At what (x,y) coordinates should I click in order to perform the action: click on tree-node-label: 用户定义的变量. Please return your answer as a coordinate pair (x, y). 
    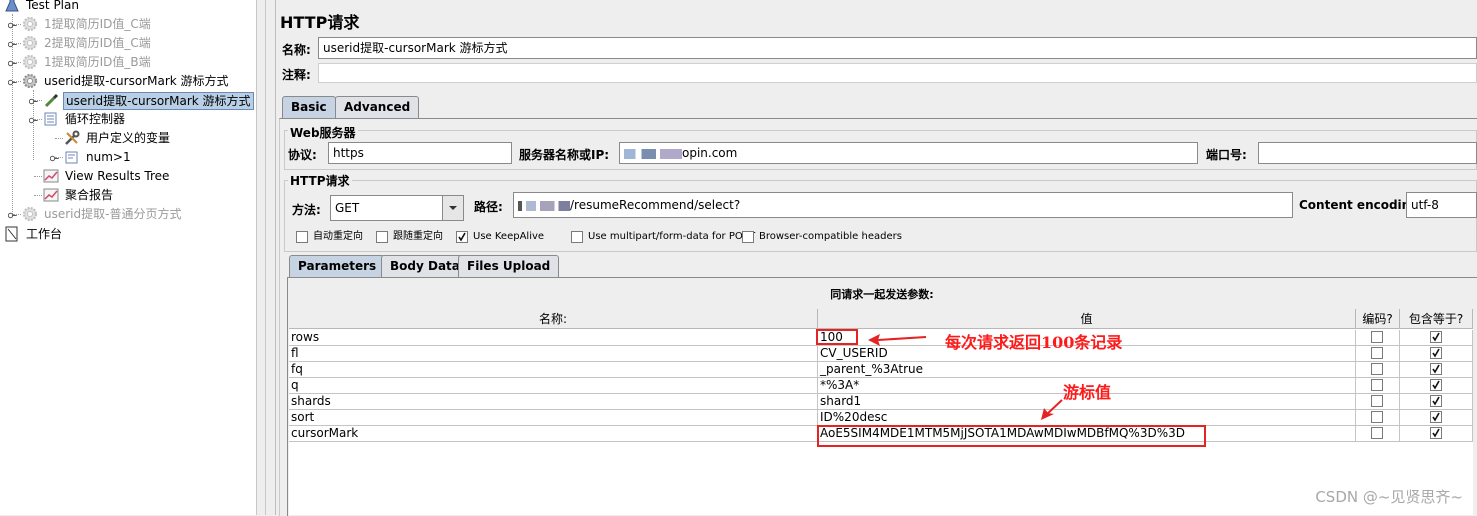
    Looking at the image, I should click on (128, 138).